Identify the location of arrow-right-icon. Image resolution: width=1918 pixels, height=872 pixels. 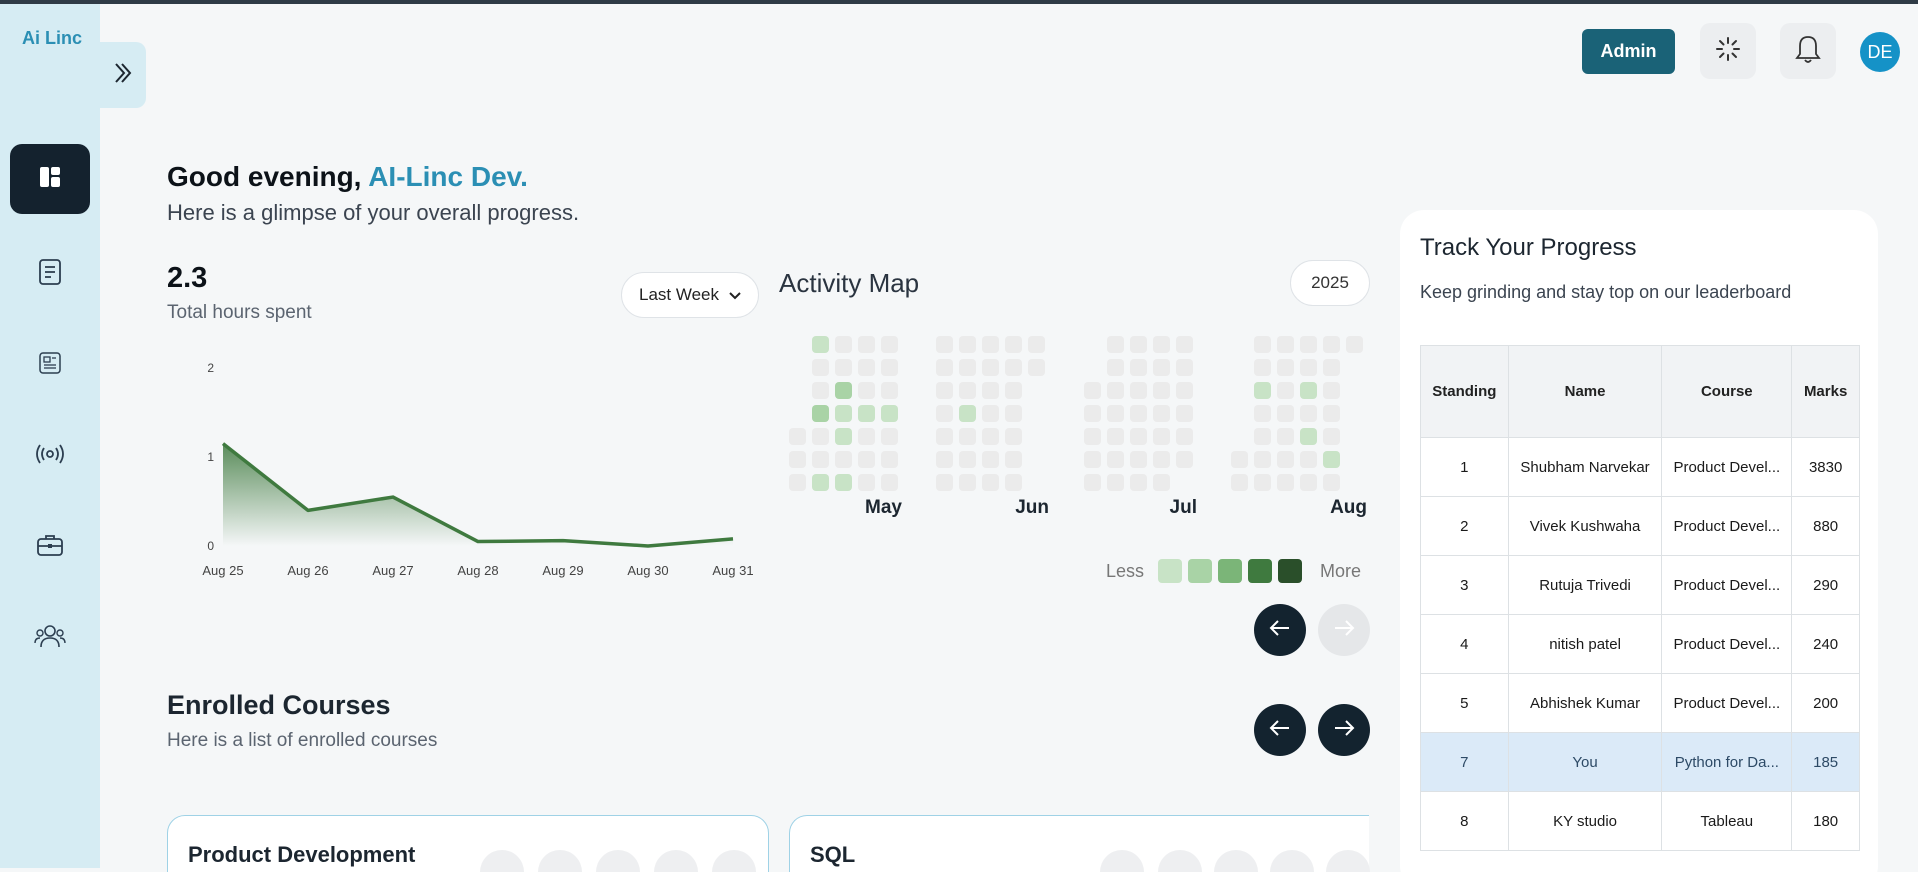
(1344, 730).